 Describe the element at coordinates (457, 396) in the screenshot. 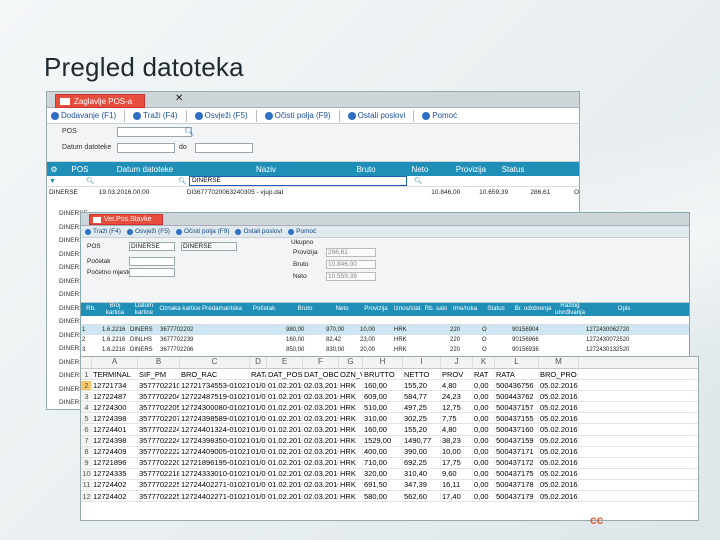

I see `cell: 24,23` at that location.